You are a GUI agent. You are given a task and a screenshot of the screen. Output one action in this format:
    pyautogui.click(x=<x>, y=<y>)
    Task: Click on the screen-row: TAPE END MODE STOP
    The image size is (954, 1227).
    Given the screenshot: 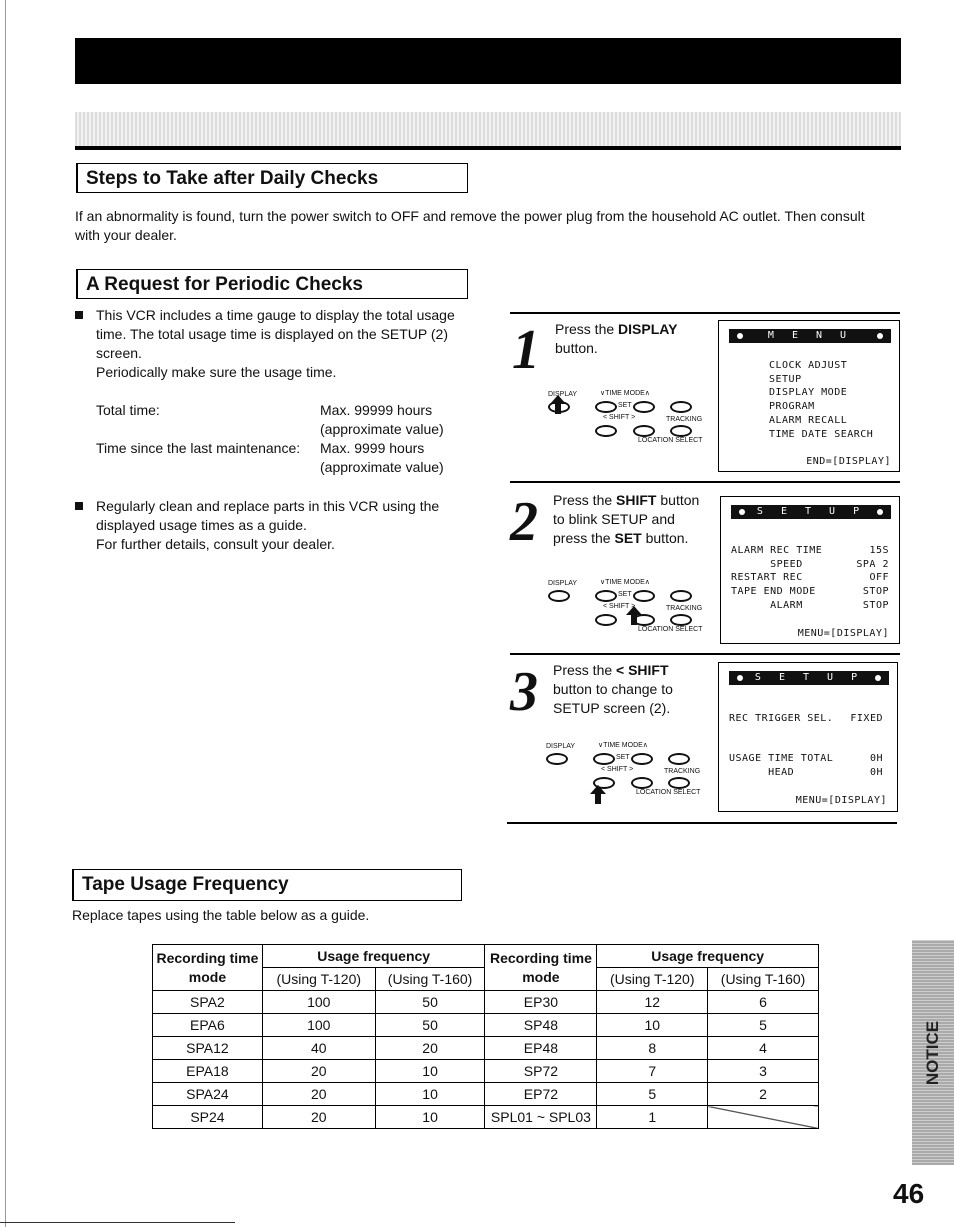 What is the action you would take?
    pyautogui.click(x=810, y=592)
    